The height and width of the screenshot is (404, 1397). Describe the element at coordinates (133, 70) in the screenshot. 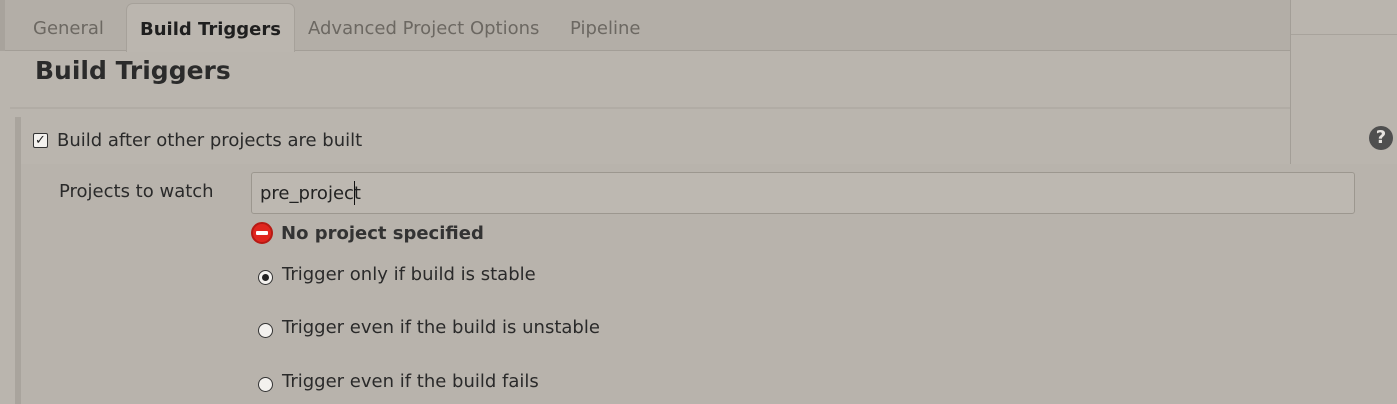

I see `section-title: Build Triggers` at that location.